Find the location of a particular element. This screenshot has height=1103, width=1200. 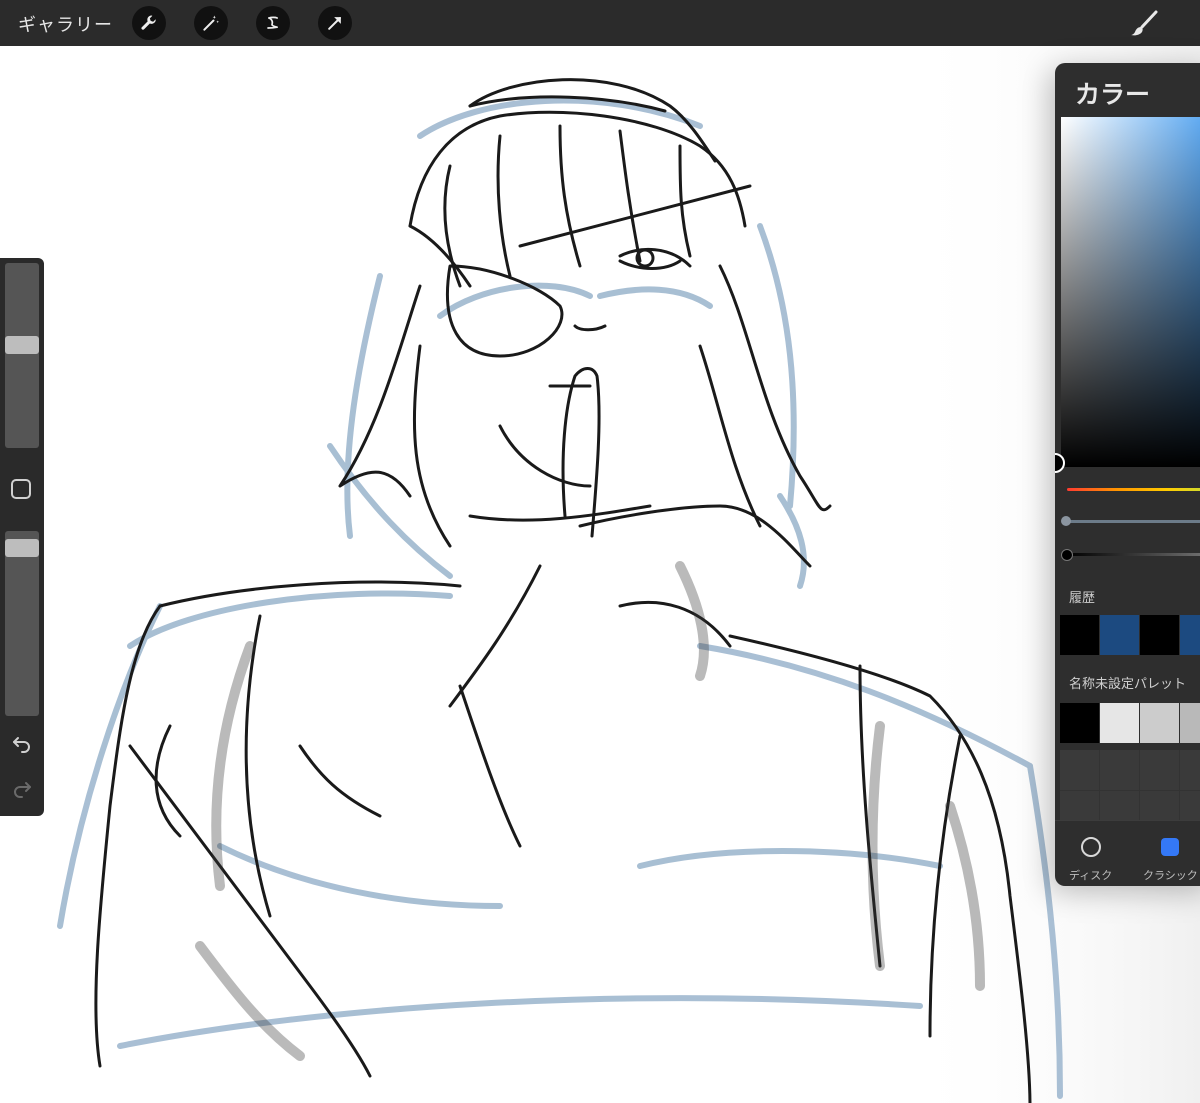

magic-wand-icon is located at coordinates (211, 23).